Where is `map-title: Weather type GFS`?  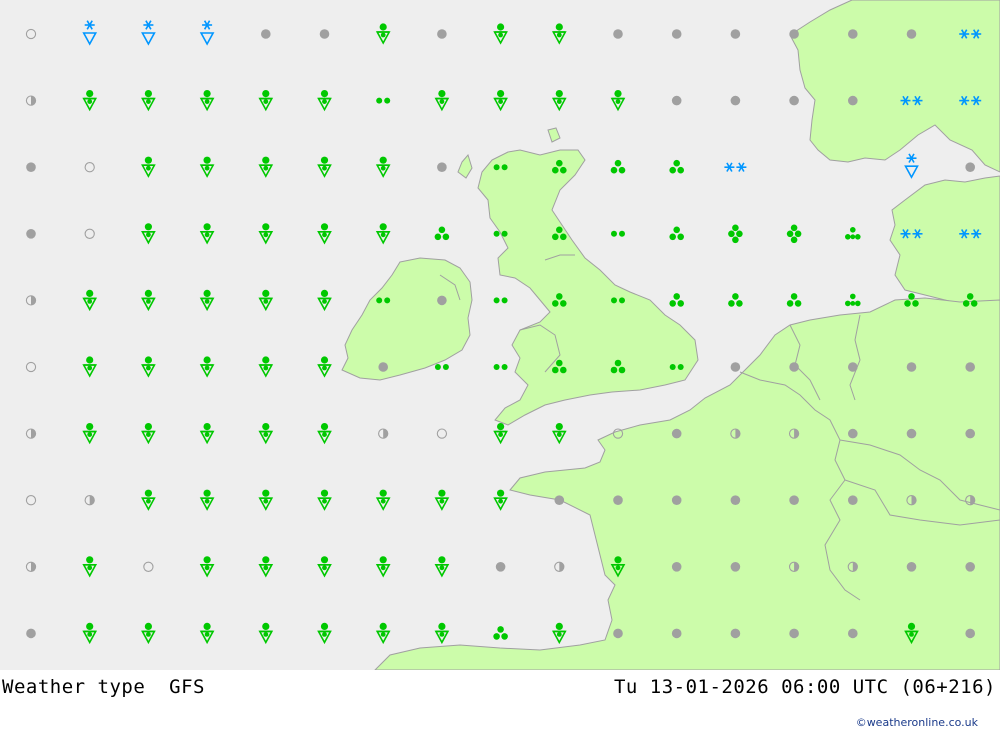 map-title: Weather type GFS is located at coordinates (103, 687).